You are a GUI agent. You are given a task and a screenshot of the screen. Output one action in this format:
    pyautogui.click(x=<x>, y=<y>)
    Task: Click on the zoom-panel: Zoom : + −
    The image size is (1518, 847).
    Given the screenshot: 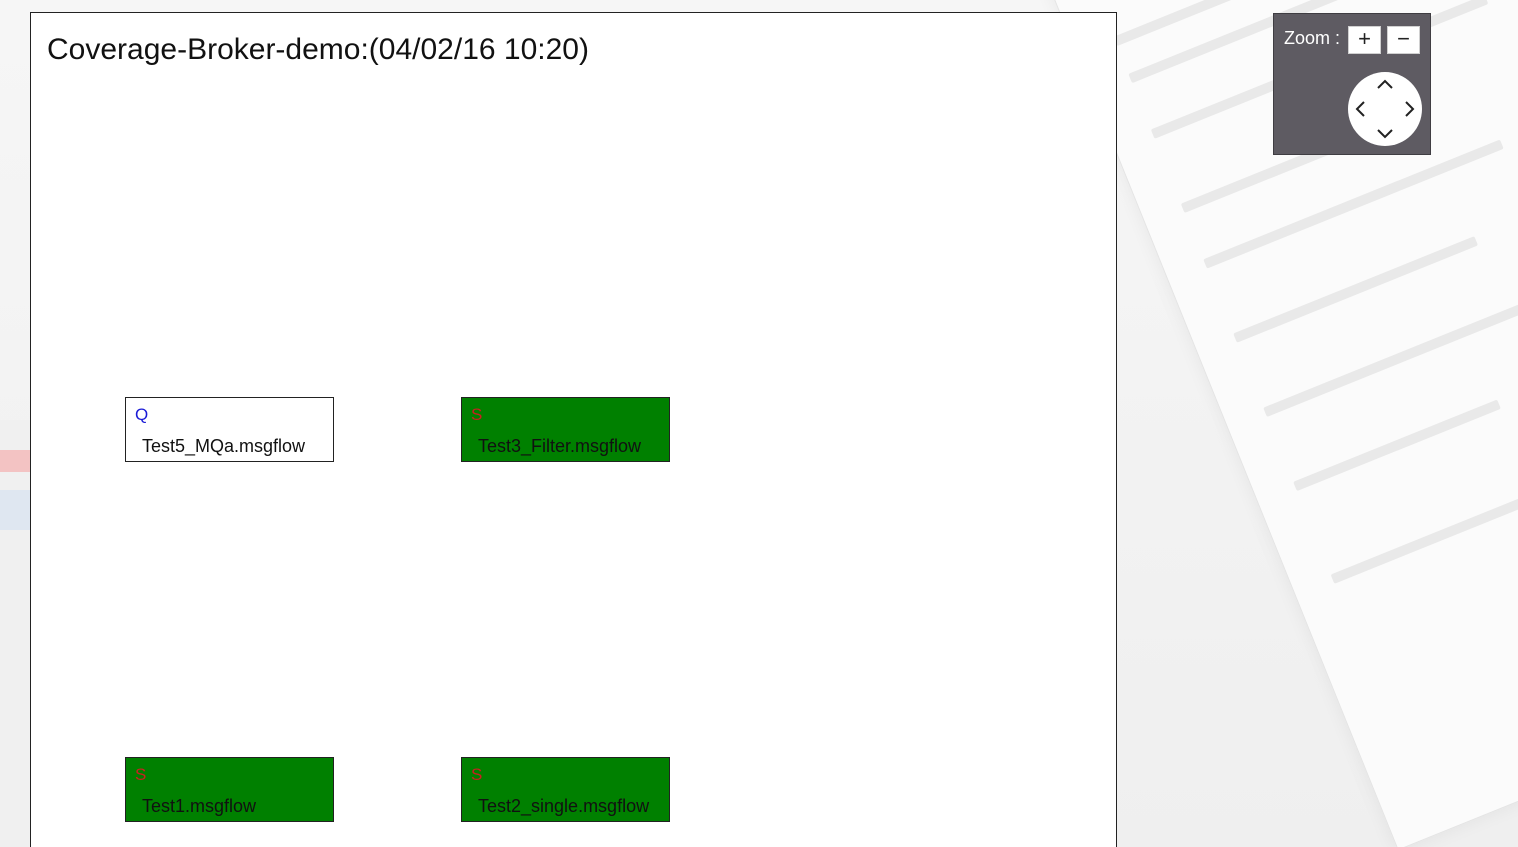 What is the action you would take?
    pyautogui.click(x=1352, y=84)
    